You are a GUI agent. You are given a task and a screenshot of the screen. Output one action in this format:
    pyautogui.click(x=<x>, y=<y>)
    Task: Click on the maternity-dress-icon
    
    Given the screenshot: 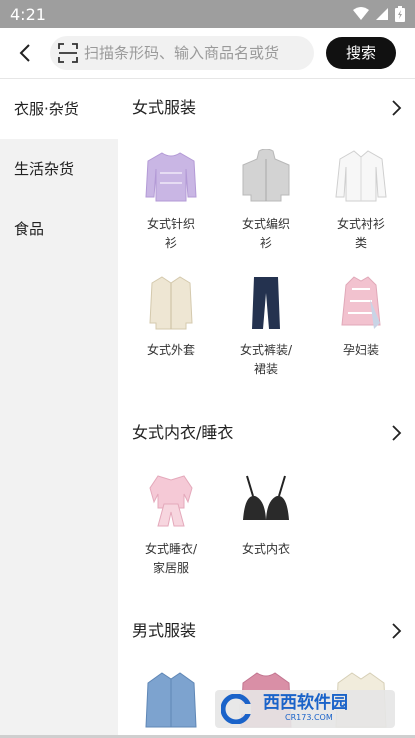 What is the action you would take?
    pyautogui.click(x=361, y=302)
    